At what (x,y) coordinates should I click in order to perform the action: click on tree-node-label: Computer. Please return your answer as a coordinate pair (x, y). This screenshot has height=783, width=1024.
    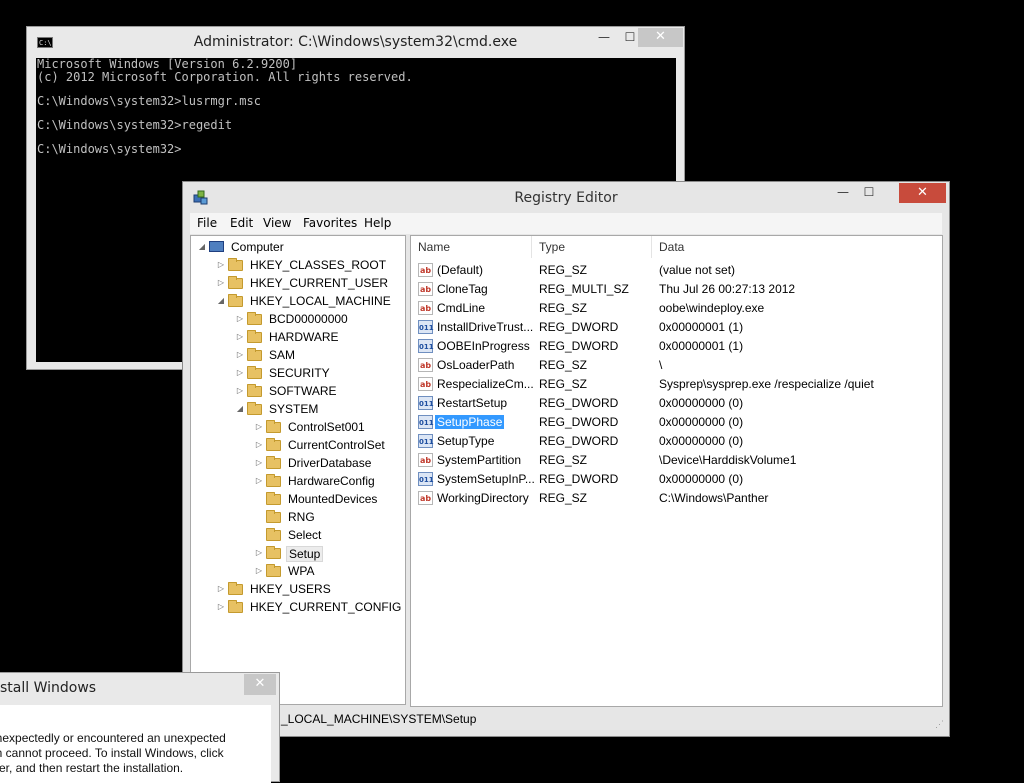
    Looking at the image, I should click on (257, 247).